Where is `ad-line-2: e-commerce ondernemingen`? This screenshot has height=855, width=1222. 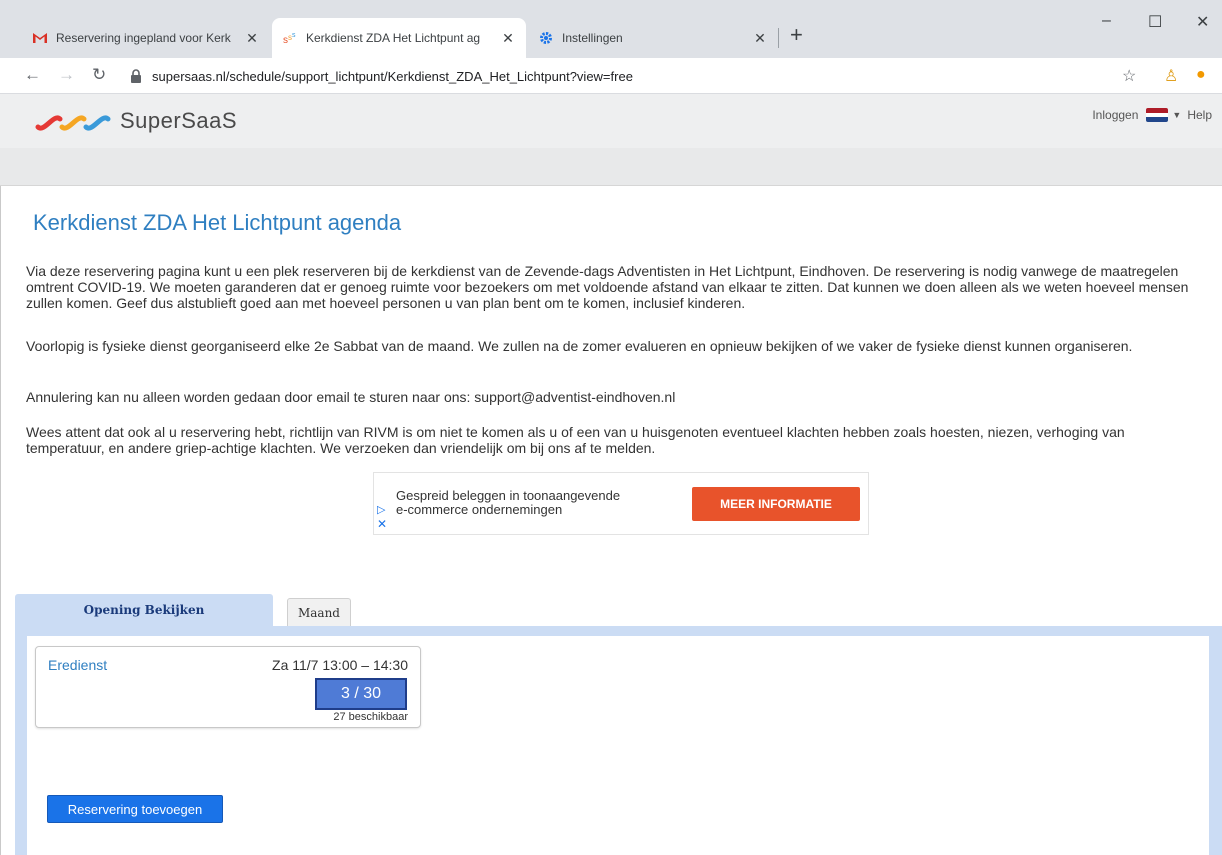
ad-line-2: e-commerce ondernemingen is located at coordinates (479, 509).